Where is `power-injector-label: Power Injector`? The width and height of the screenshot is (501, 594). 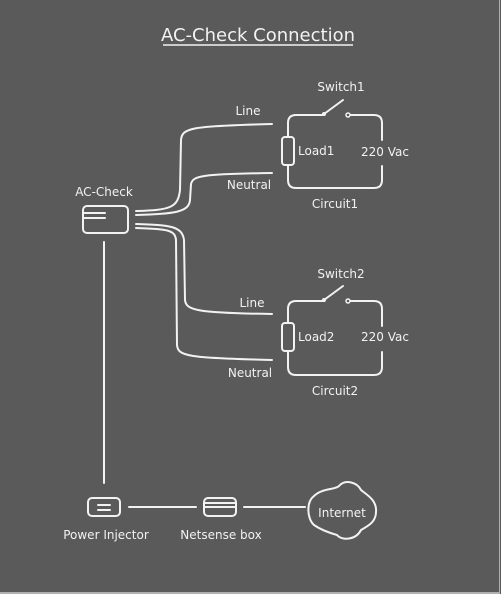
power-injector-label: Power Injector is located at coordinates (106, 535).